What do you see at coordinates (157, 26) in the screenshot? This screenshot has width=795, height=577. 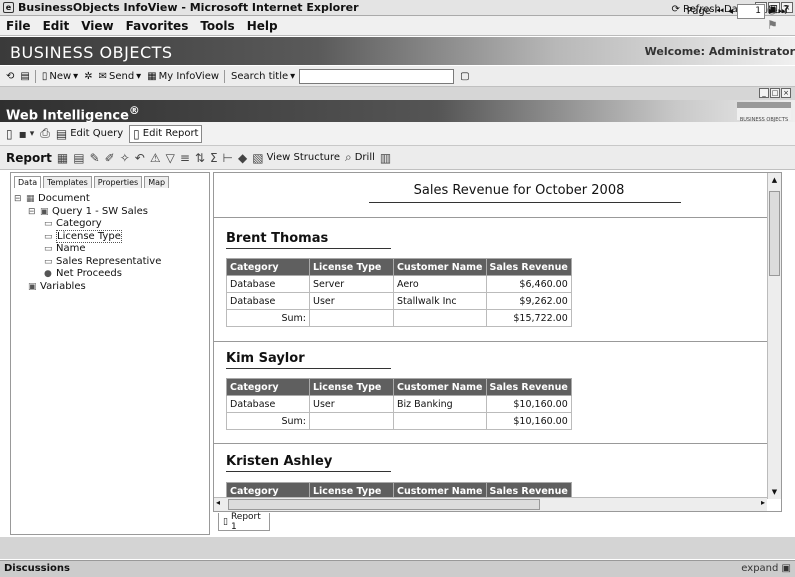 I see `menu-favorites: Favorites` at bounding box center [157, 26].